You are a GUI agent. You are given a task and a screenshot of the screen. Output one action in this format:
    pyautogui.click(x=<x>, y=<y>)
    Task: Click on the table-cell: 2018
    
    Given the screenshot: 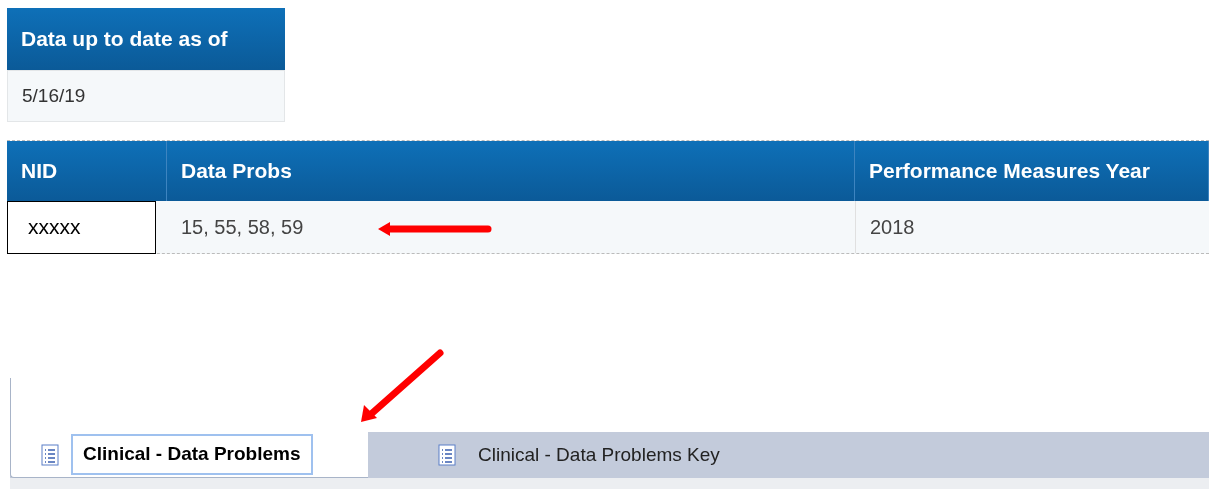 What is the action you would take?
    pyautogui.click(x=1032, y=227)
    